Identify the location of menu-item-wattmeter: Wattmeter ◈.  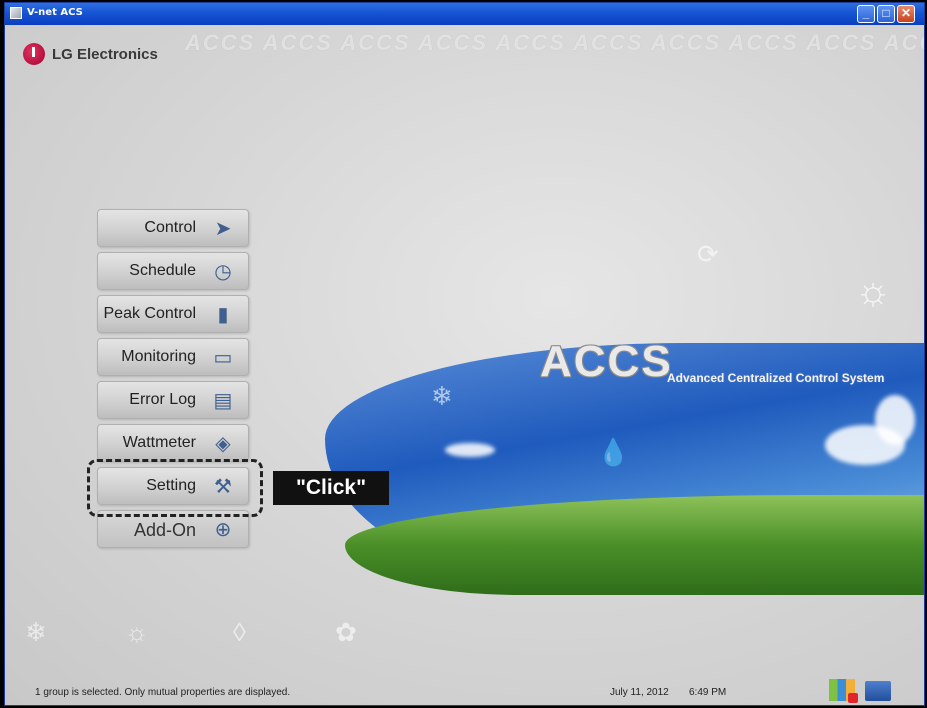
(173, 443).